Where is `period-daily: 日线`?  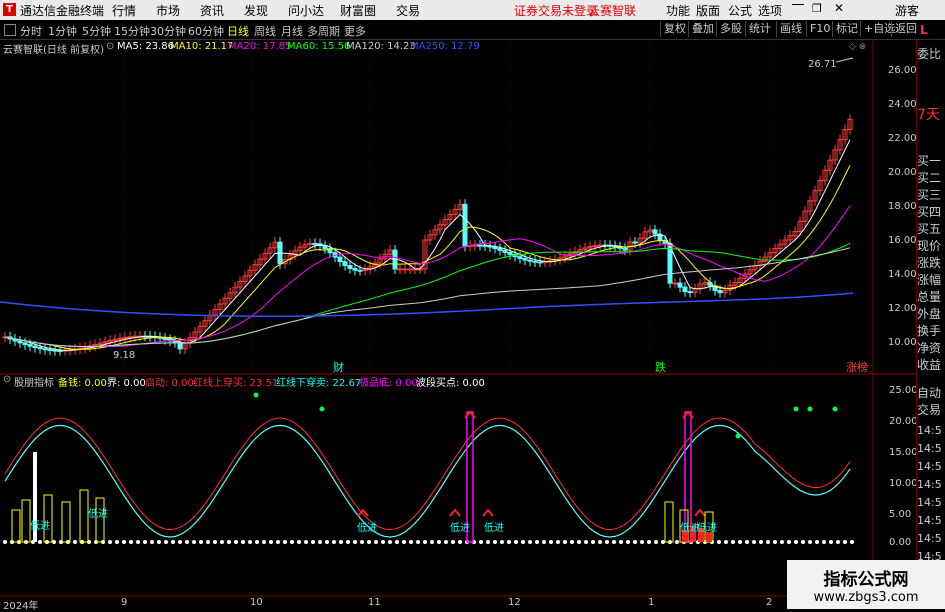
period-daily: 日线 is located at coordinates (238, 31).